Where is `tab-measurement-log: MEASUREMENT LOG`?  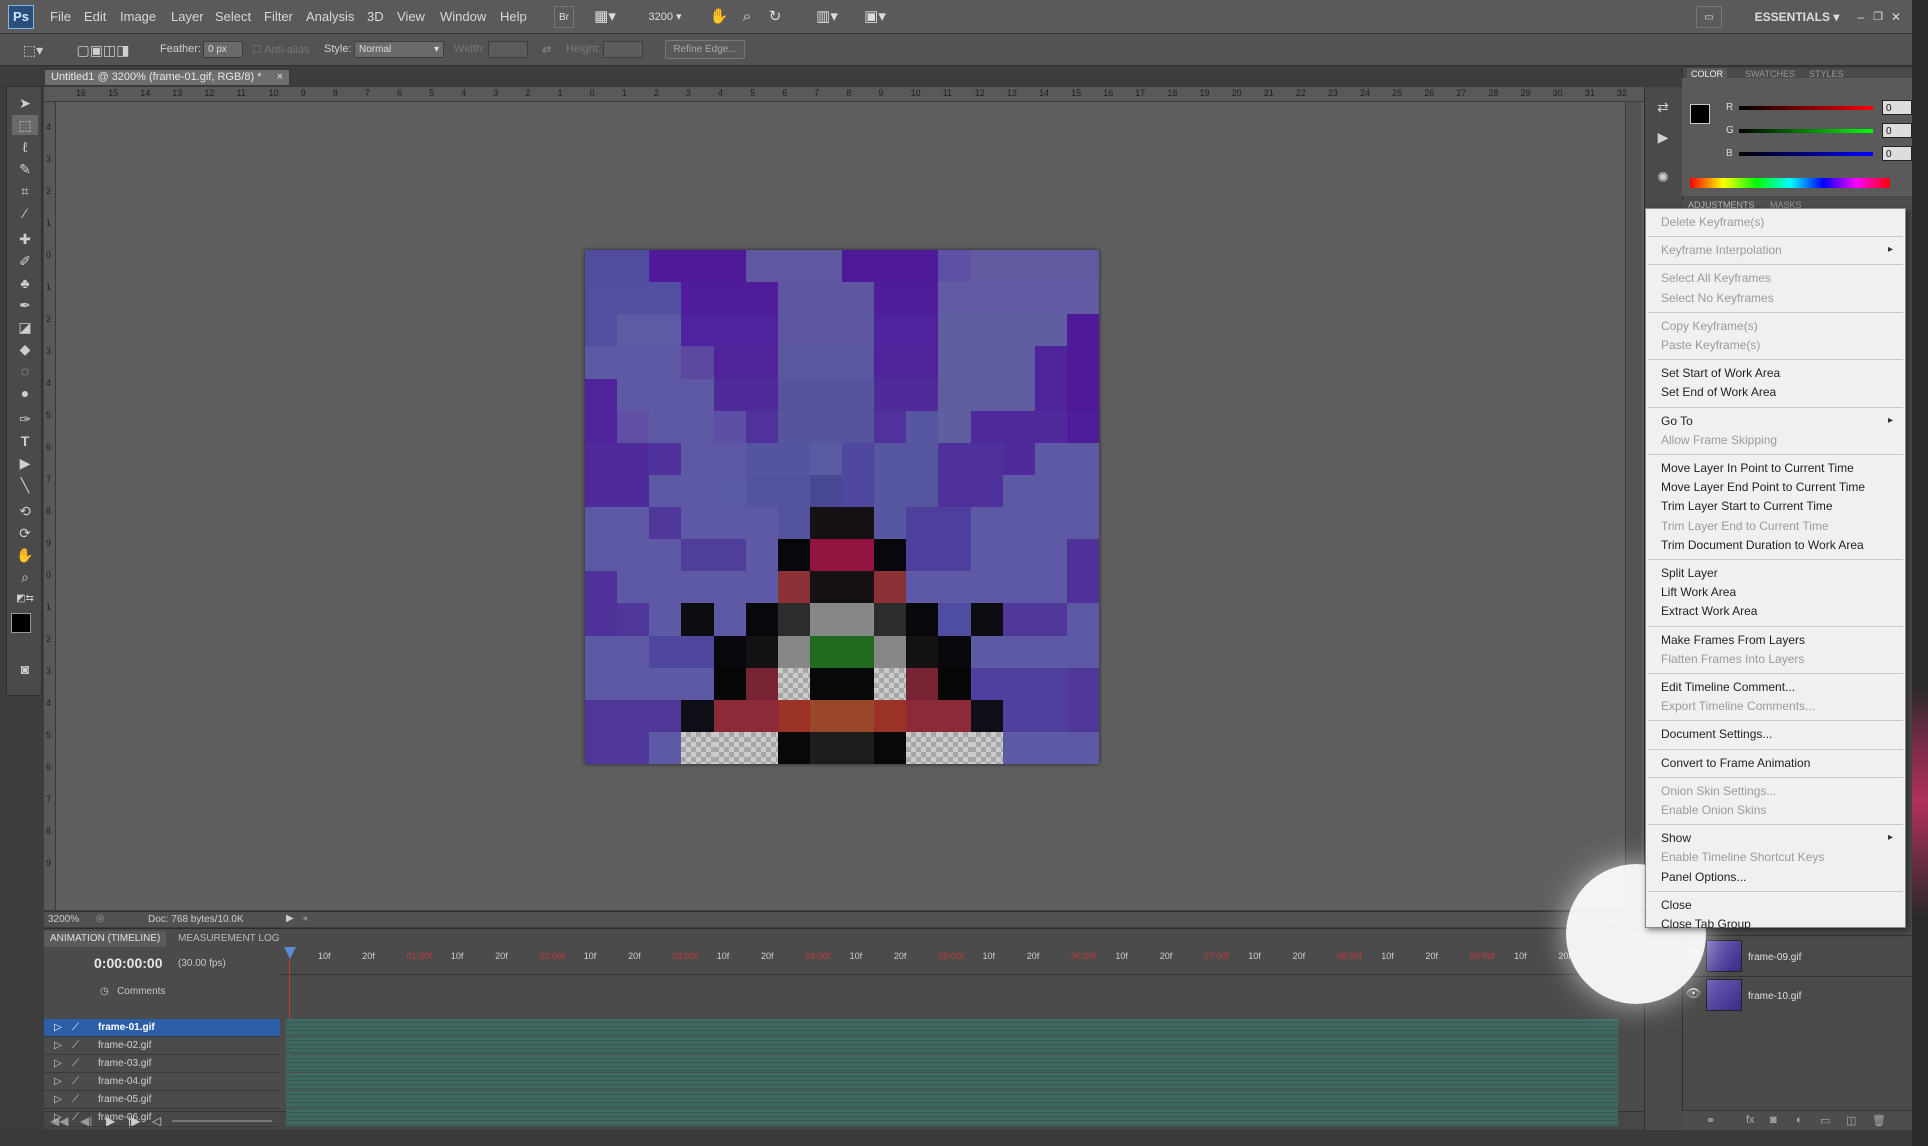
tab-measurement-log: MEASUREMENT LOG is located at coordinates (229, 939).